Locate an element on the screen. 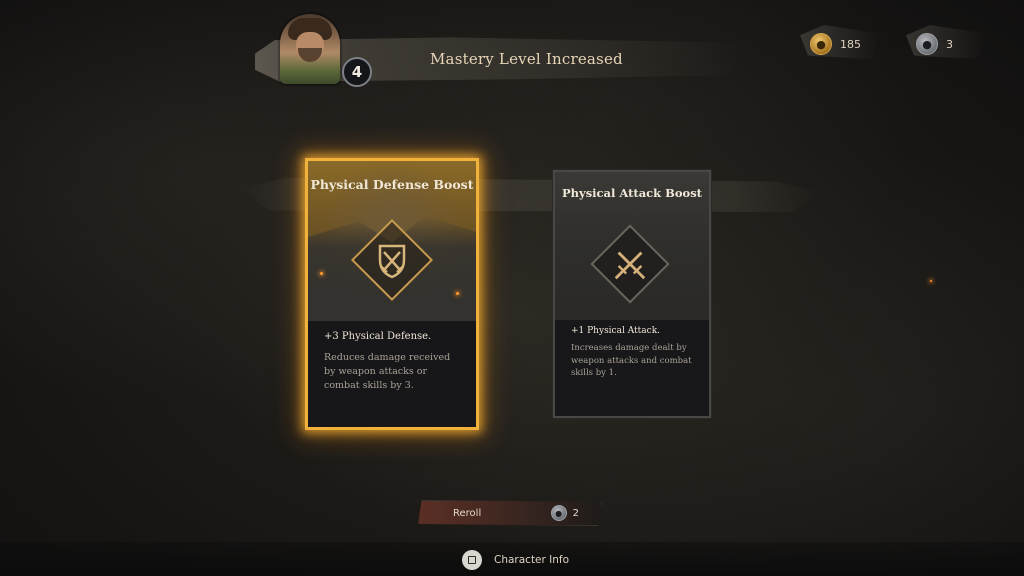 This screenshot has width=1024, height=576. mastery-level-badge: 4 is located at coordinates (357, 72).